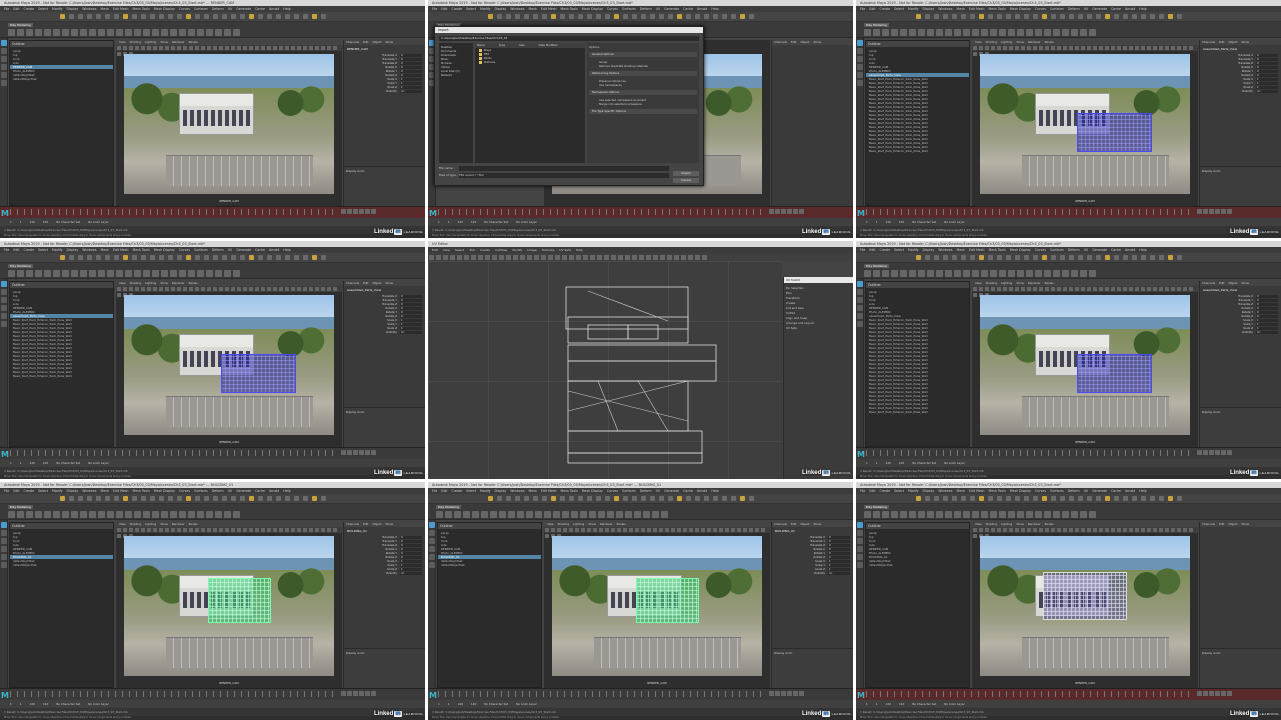 The width and height of the screenshot is (1281, 720). What do you see at coordinates (352, 42) in the screenshot?
I see `channel-tab-channels: Channels` at bounding box center [352, 42].